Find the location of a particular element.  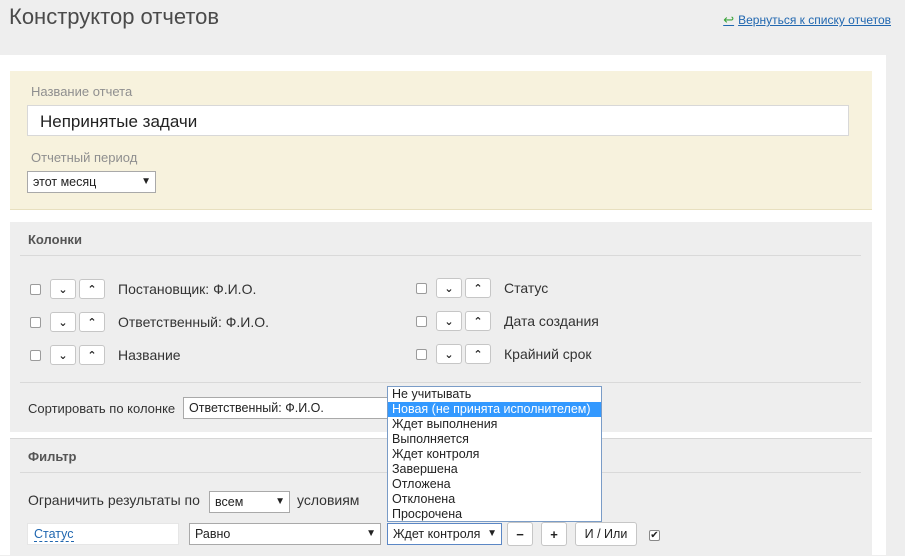

column-row: ⌄ ⌃ Ответственный: Ф.И.О. is located at coordinates (149, 322).